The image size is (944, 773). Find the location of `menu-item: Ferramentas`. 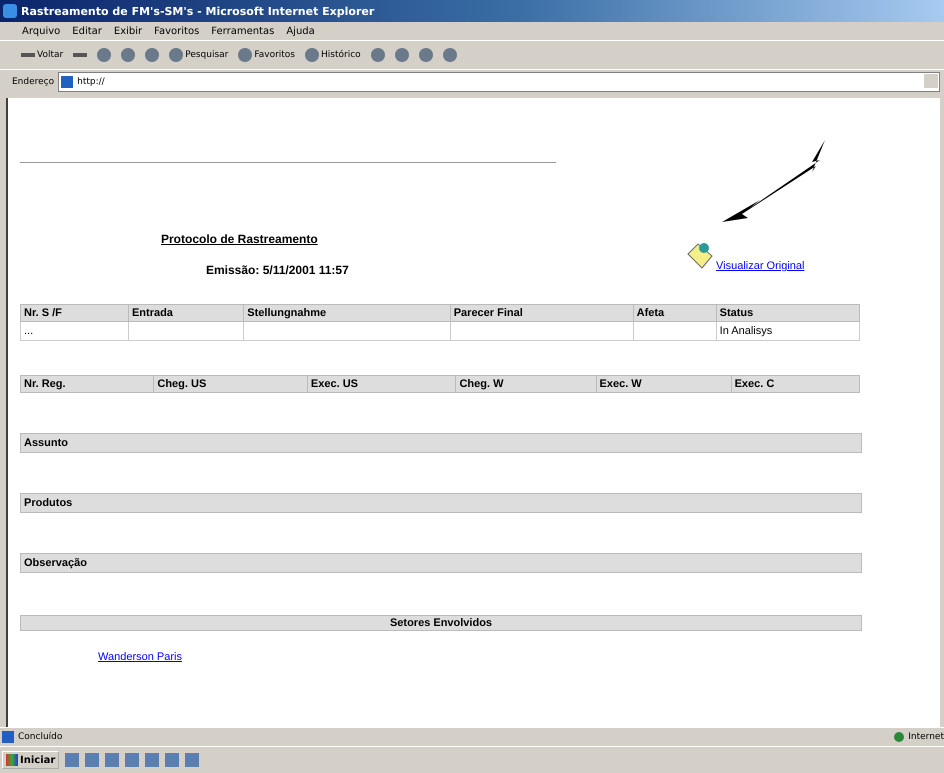

menu-item: Ferramentas is located at coordinates (242, 31).